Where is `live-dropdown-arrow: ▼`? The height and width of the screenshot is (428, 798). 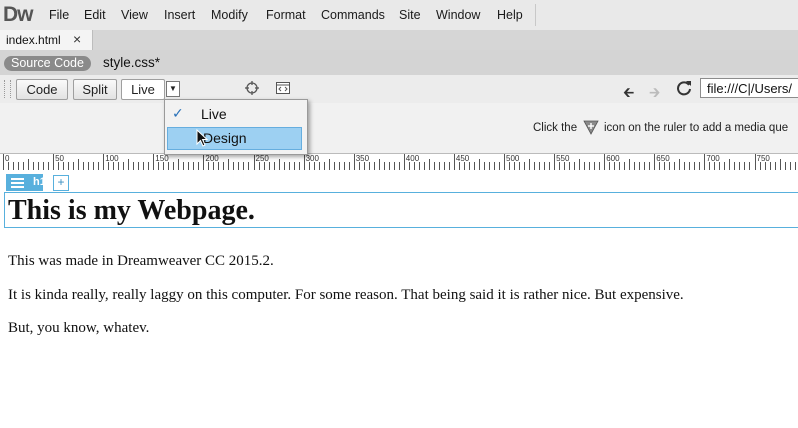 live-dropdown-arrow: ▼ is located at coordinates (173, 89).